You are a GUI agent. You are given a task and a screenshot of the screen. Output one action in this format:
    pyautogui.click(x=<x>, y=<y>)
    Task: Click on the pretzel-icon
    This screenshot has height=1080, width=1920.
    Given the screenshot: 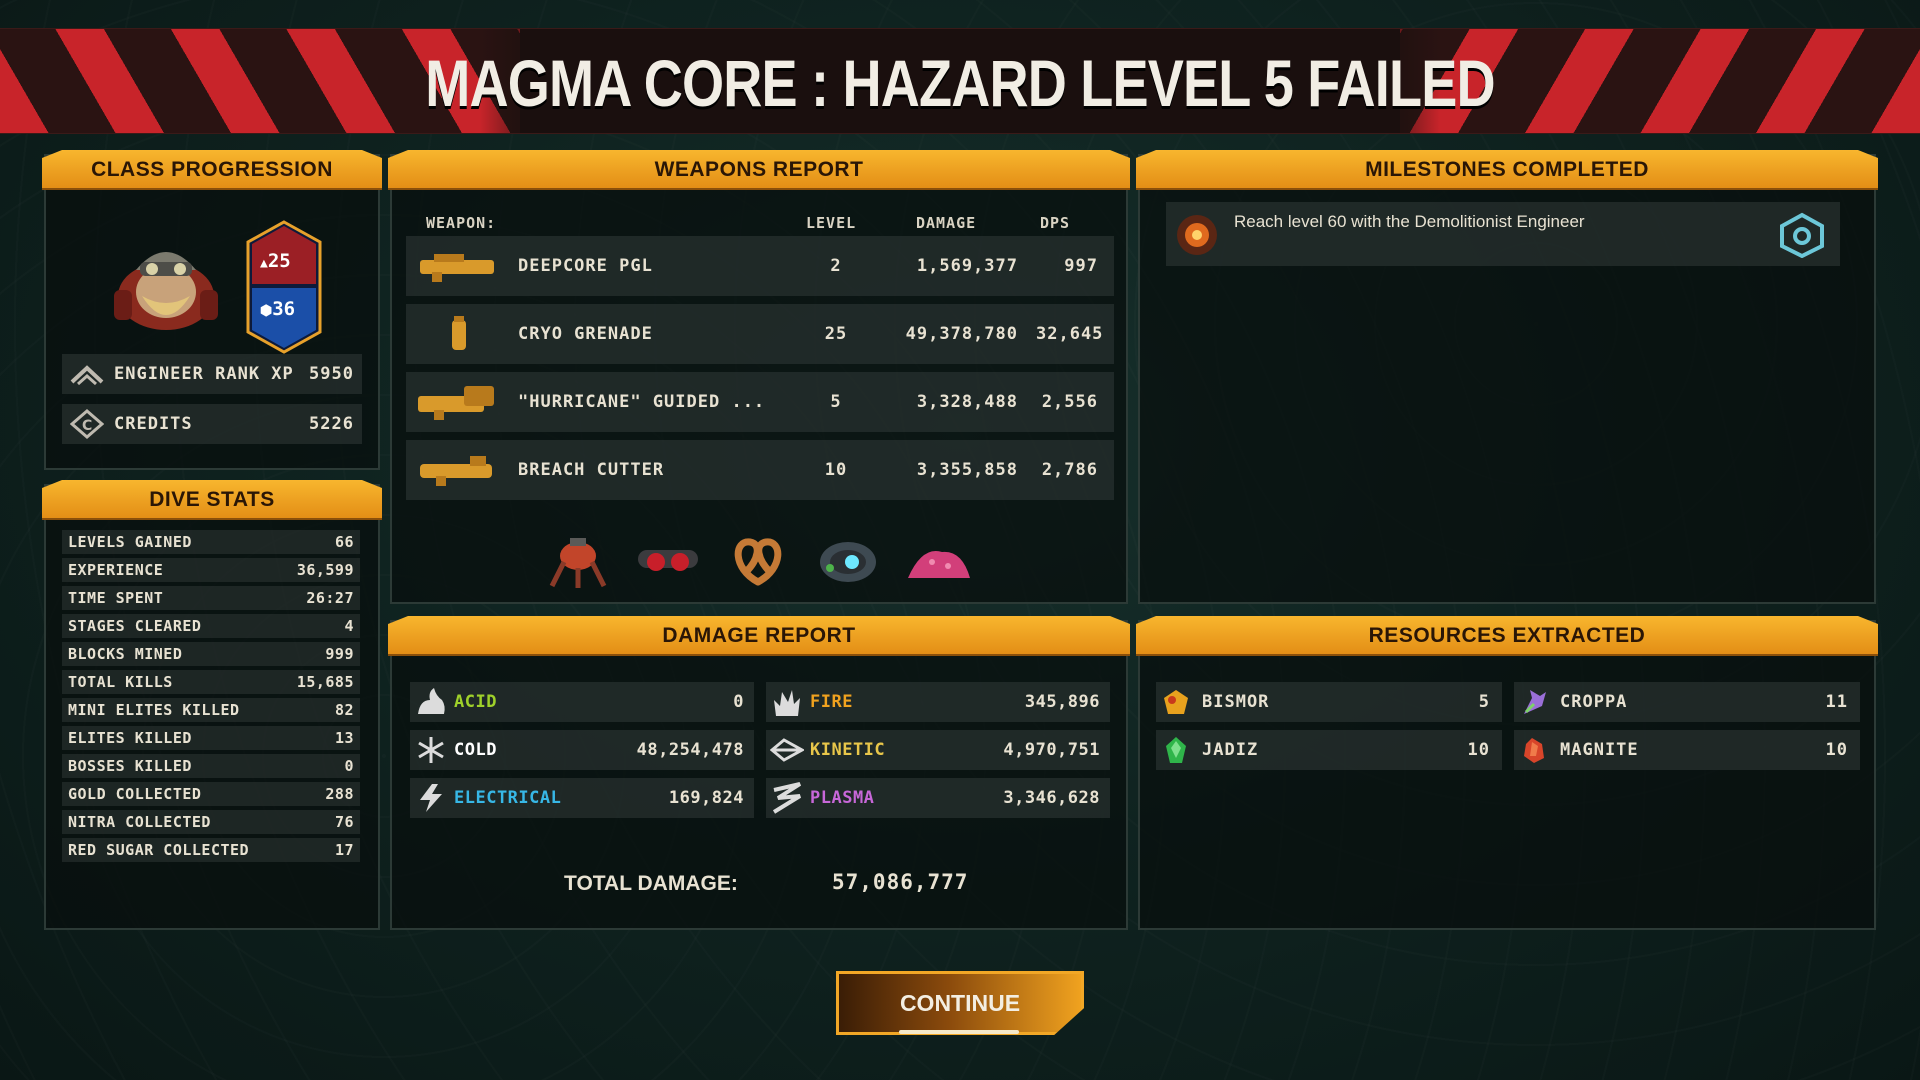 What is the action you would take?
    pyautogui.click(x=758, y=562)
    